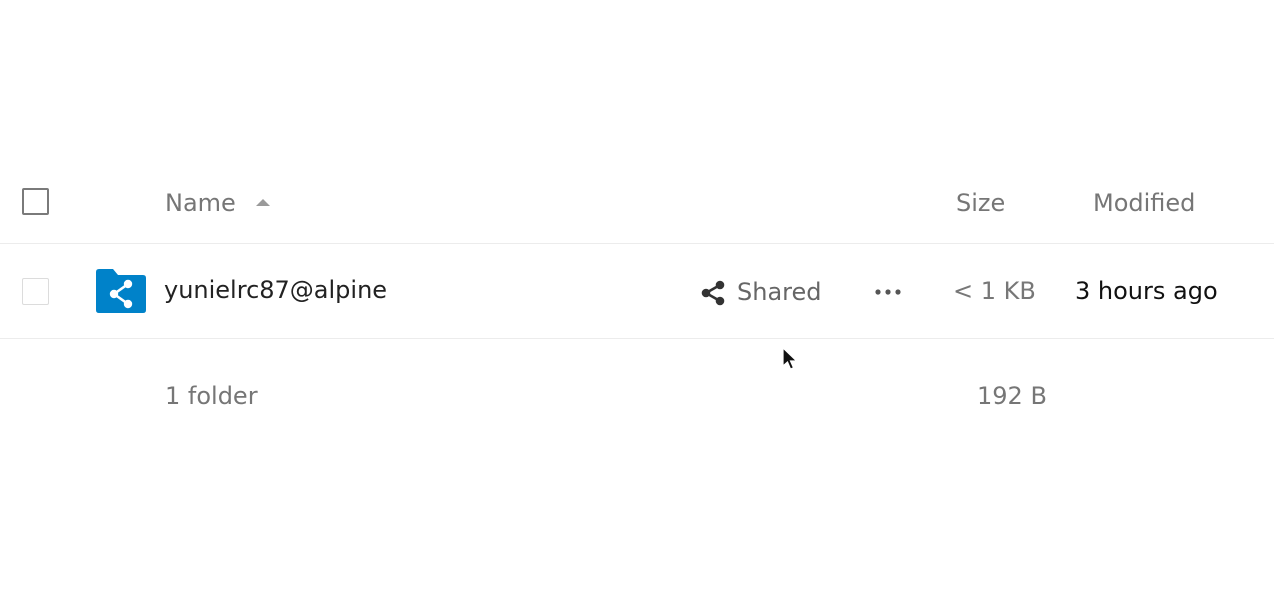 The width and height of the screenshot is (1274, 605). What do you see at coordinates (211, 396) in the screenshot?
I see `summary-folder-count: 1 folder` at bounding box center [211, 396].